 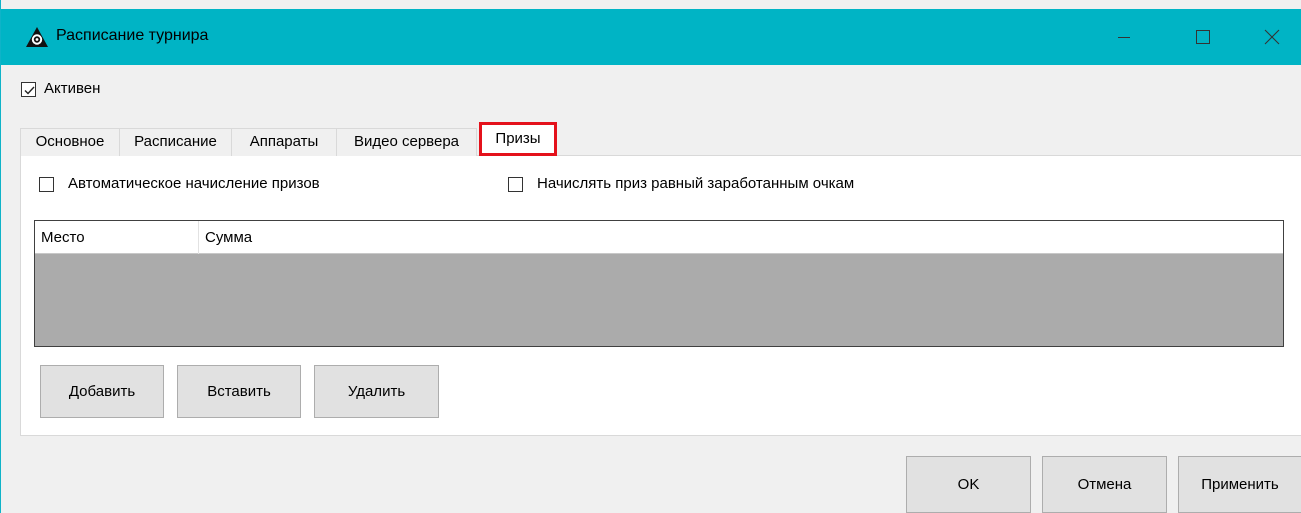 I want to click on tournament-app-icon, so click(x=37, y=37).